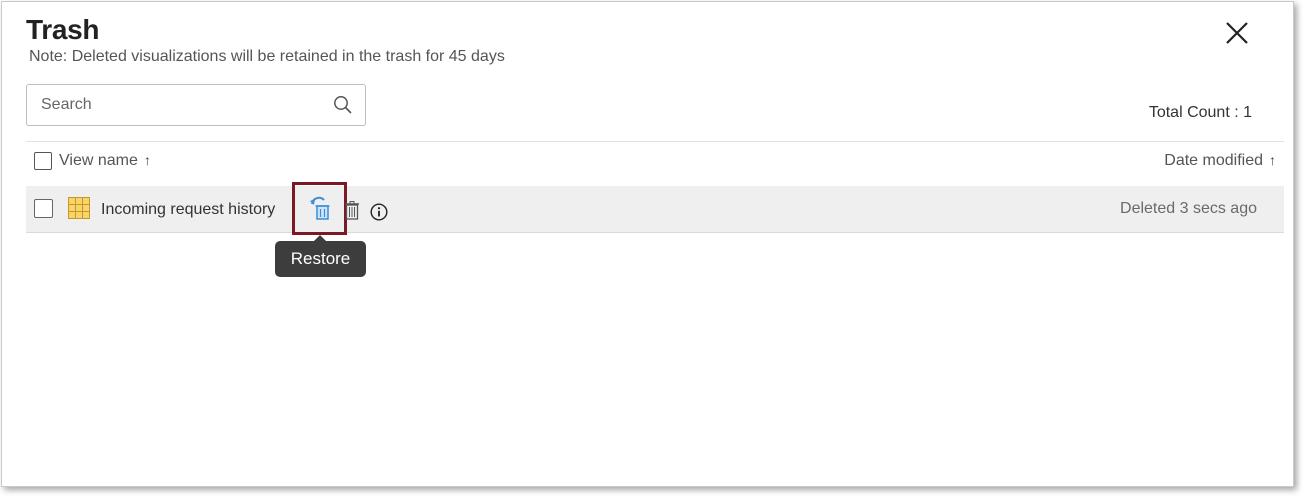 This screenshot has width=1303, height=497. I want to click on select-all-checkbox, so click(43, 161).